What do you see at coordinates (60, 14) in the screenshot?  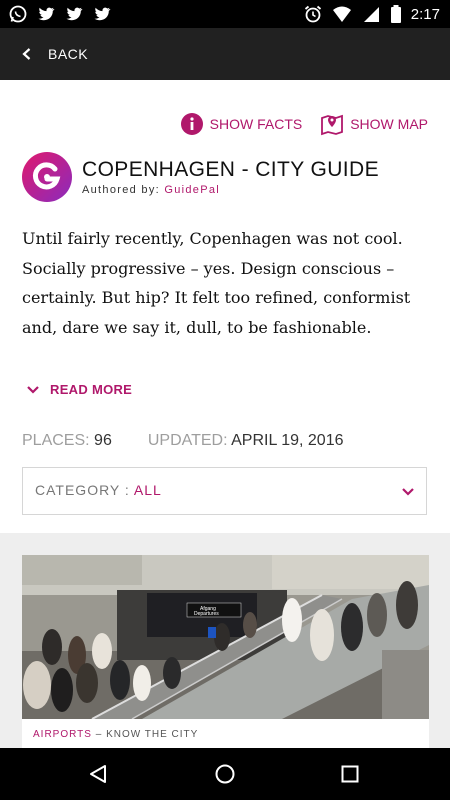 I see `notification-icons` at bounding box center [60, 14].